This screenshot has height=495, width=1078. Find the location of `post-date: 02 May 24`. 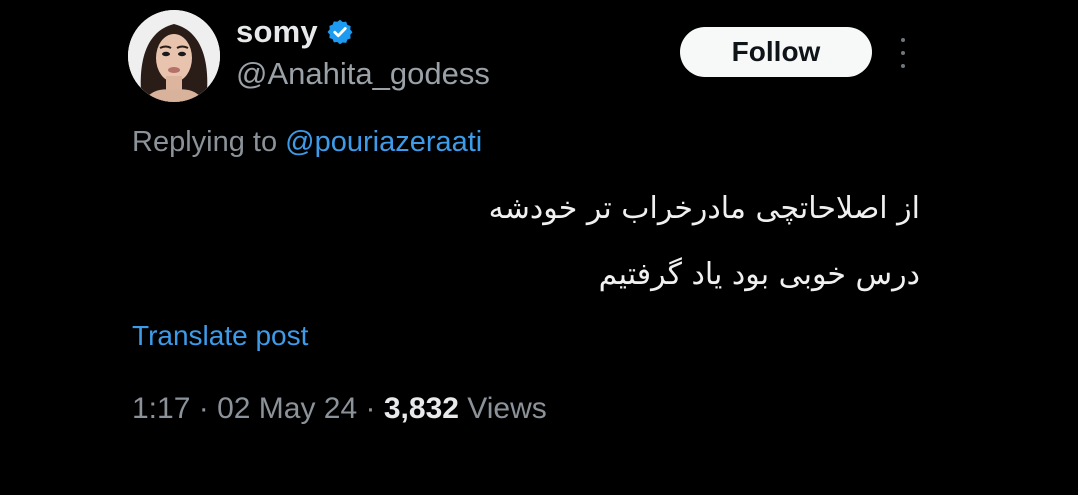

post-date: 02 May 24 is located at coordinates (287, 408).